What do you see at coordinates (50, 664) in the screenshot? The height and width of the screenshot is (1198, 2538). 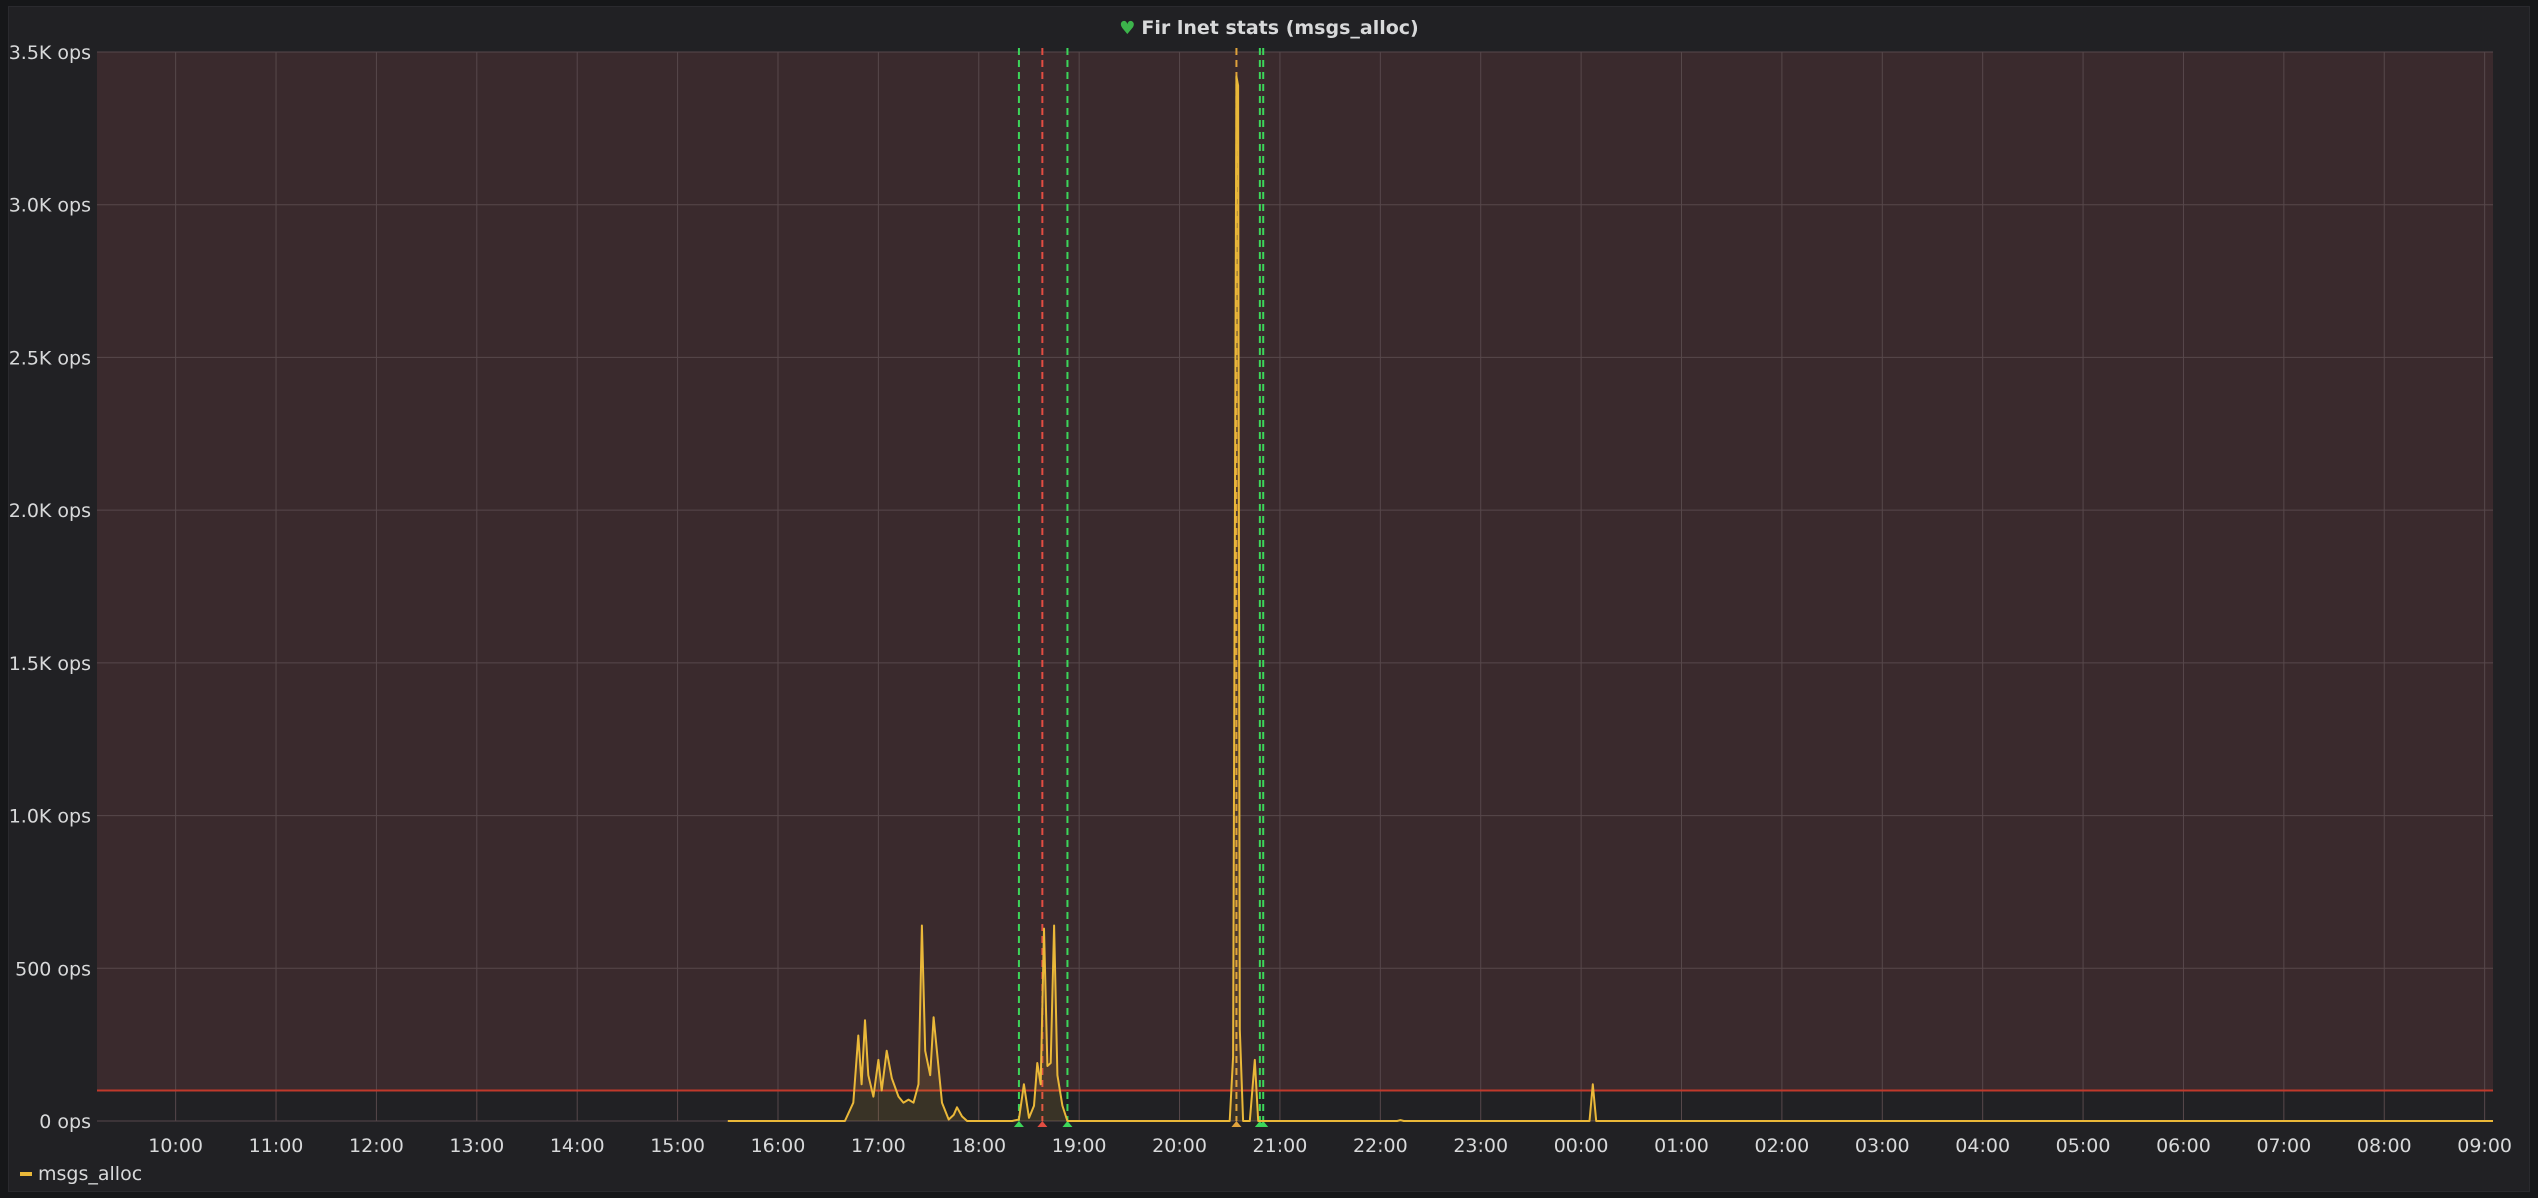 I see `y-tick-label: 1.5K ops` at bounding box center [50, 664].